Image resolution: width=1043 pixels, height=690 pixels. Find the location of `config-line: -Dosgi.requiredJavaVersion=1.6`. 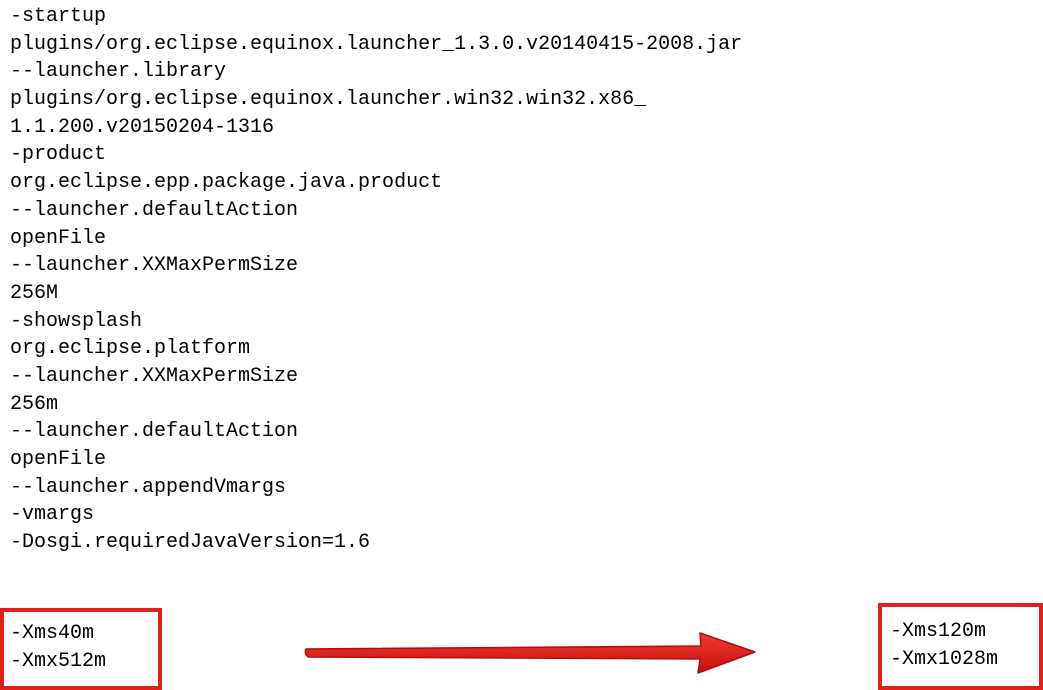

config-line: -Dosgi.requiredJavaVersion=1.6 is located at coordinates (190, 543).